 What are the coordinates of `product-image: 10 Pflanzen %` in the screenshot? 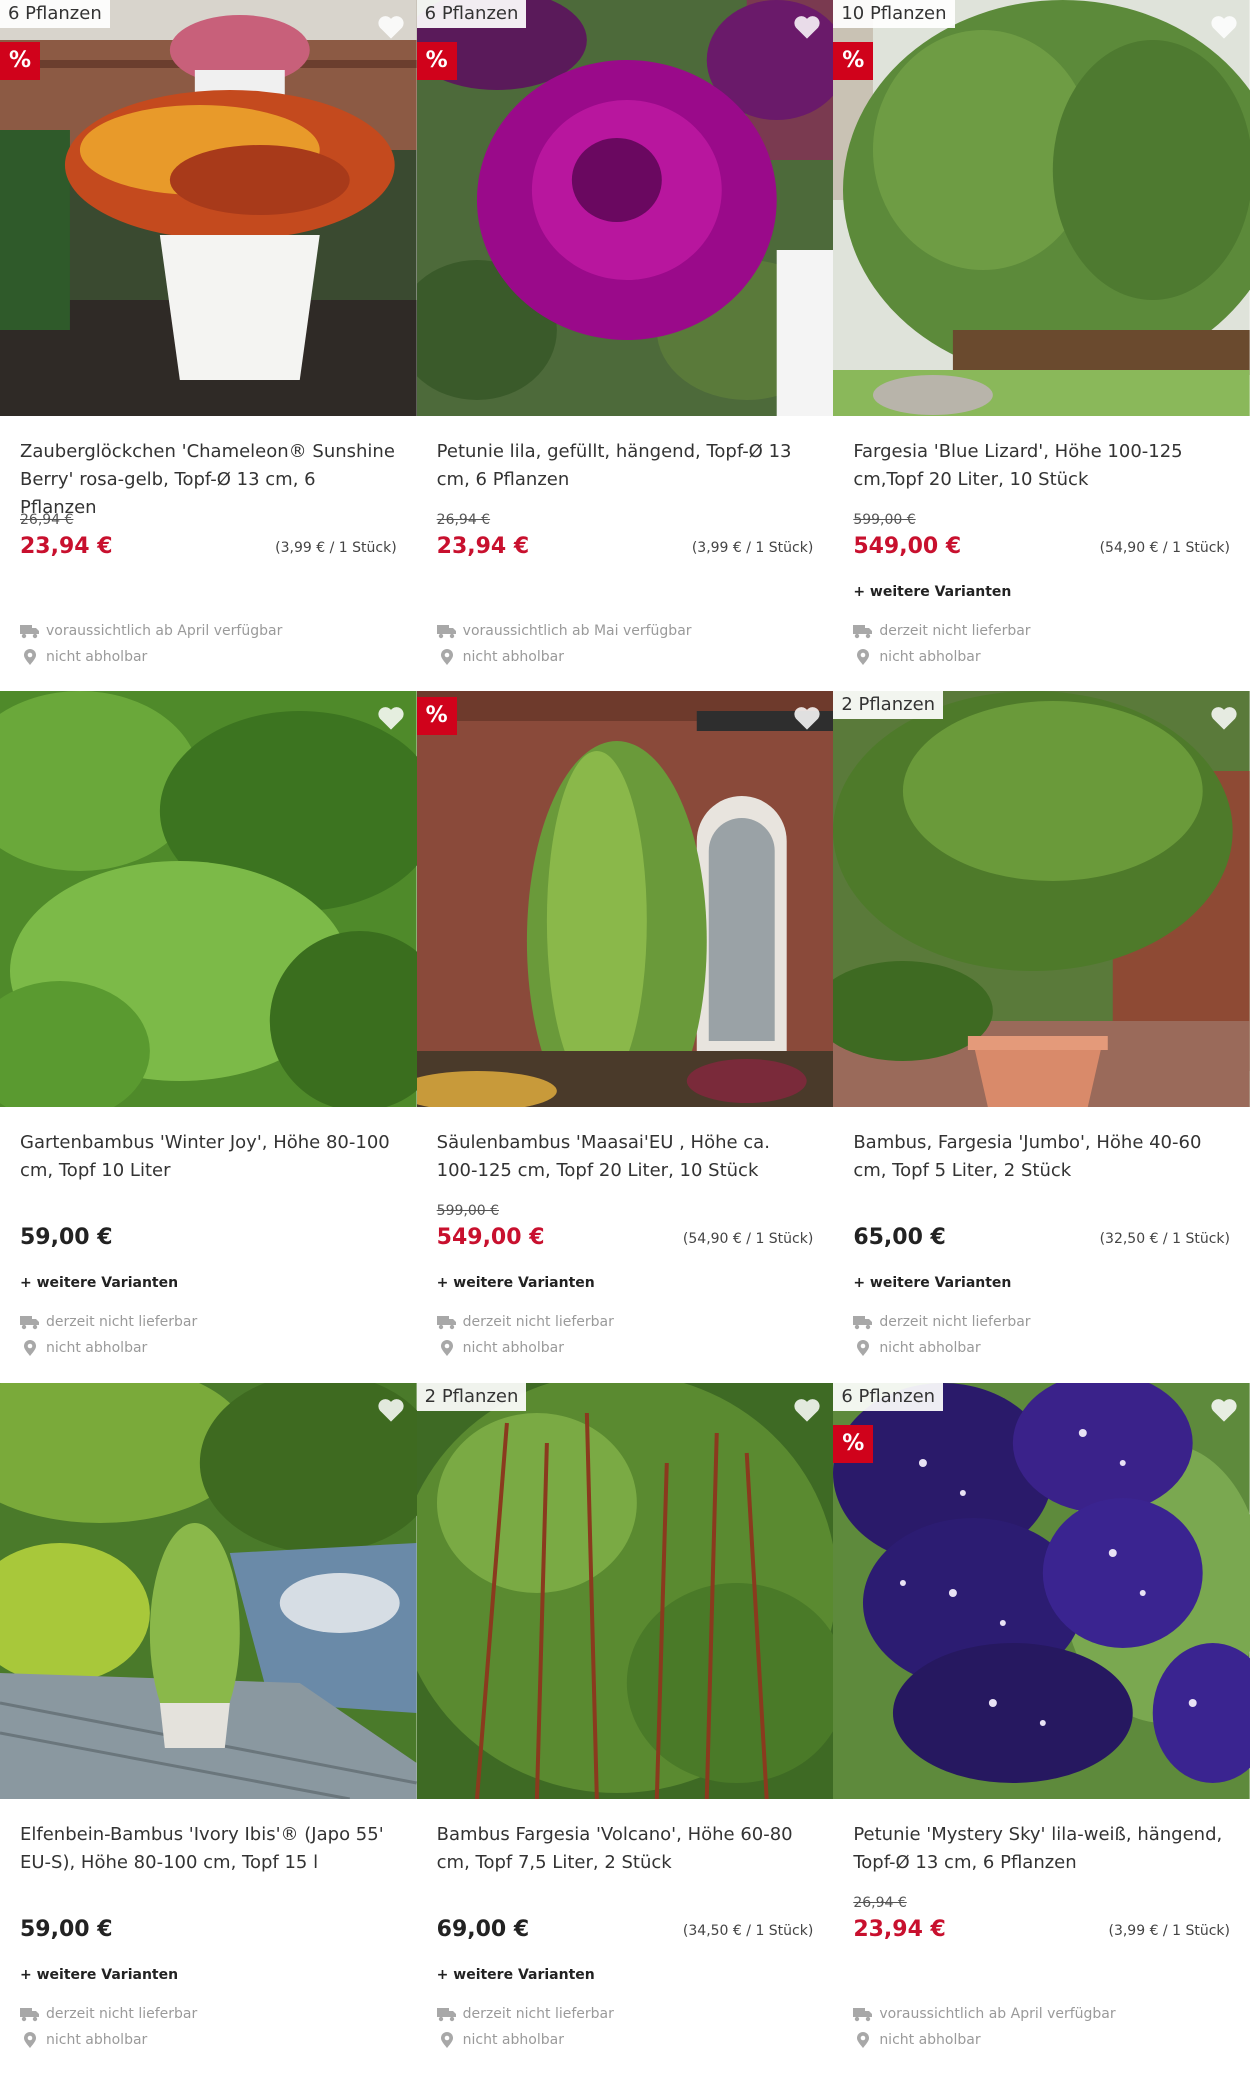 It's located at (1041, 208).